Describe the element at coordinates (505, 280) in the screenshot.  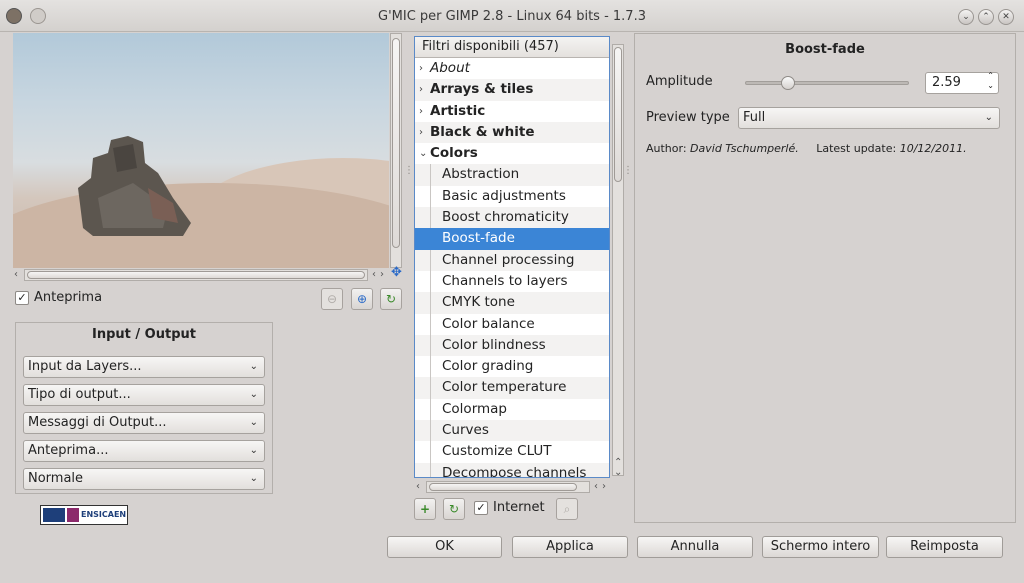
I see `filter-item-label: Channels to layers` at that location.